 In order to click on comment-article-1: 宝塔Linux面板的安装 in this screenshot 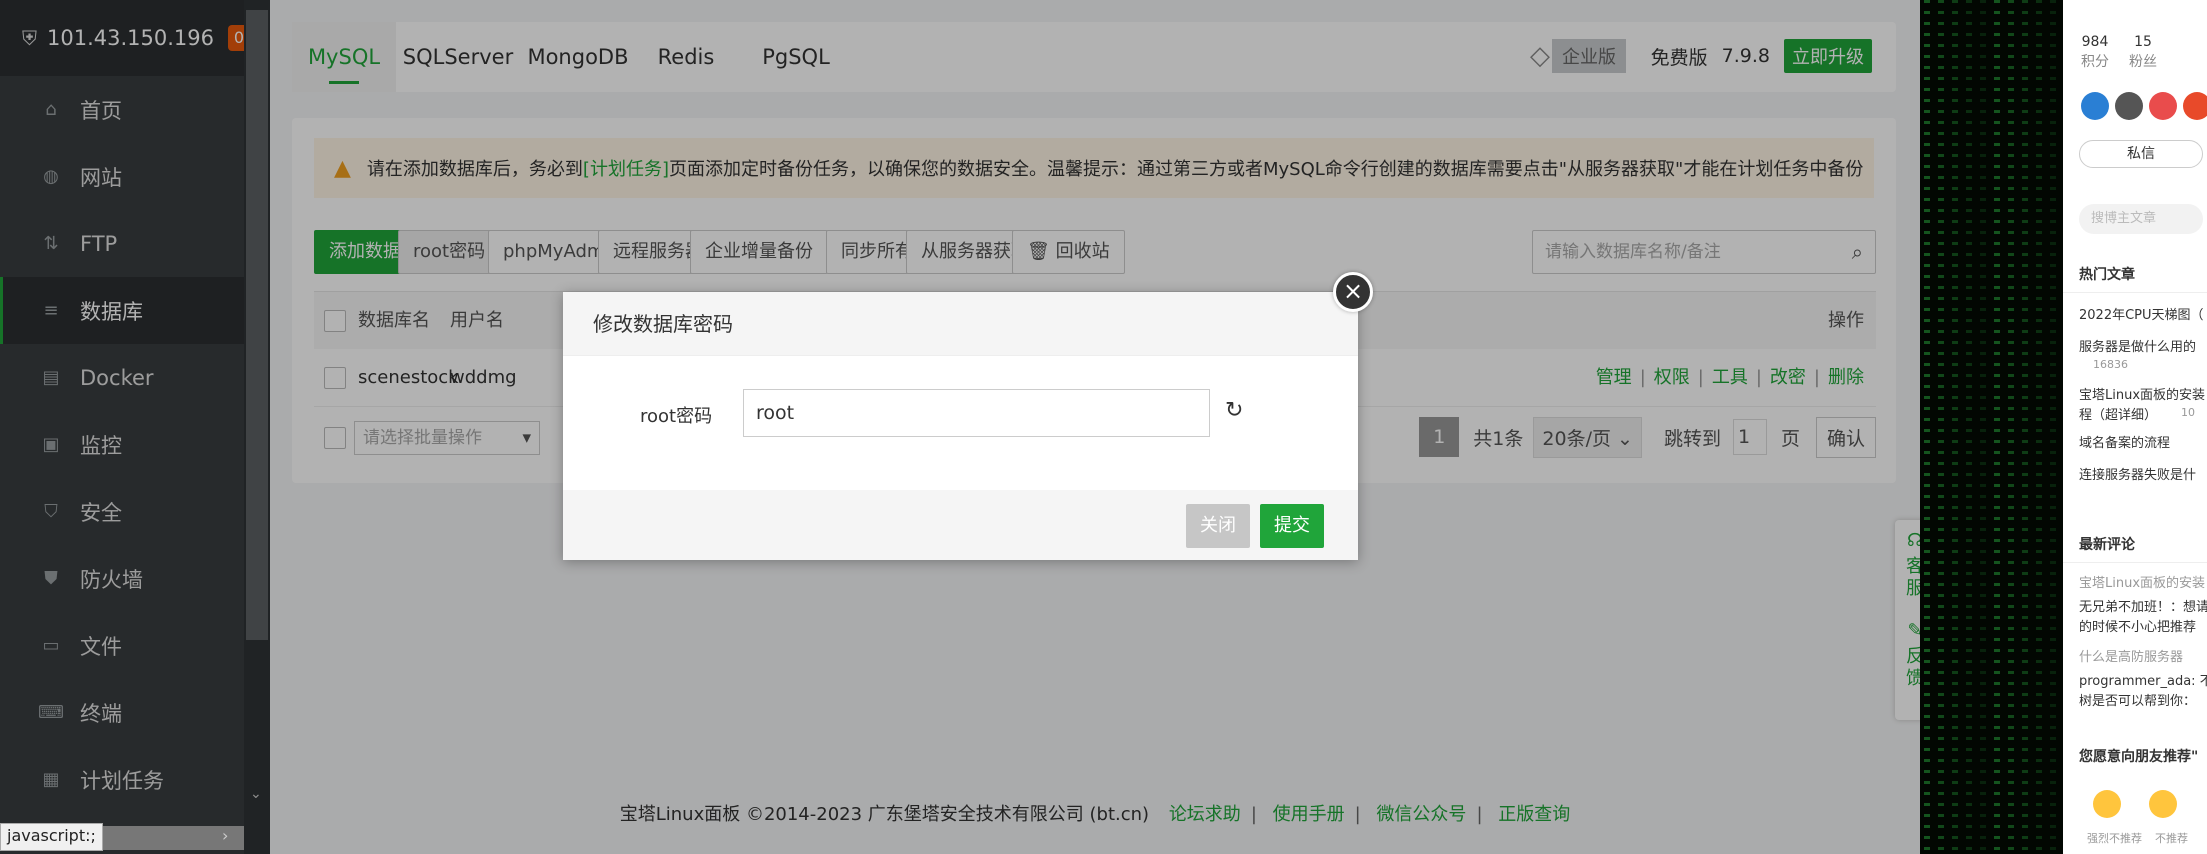, I will do `click(2142, 581)`.